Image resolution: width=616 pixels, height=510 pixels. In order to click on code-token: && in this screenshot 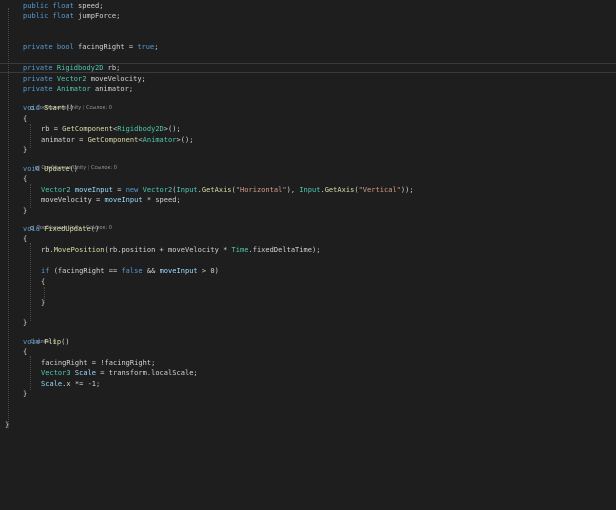, I will do `click(151, 271)`.